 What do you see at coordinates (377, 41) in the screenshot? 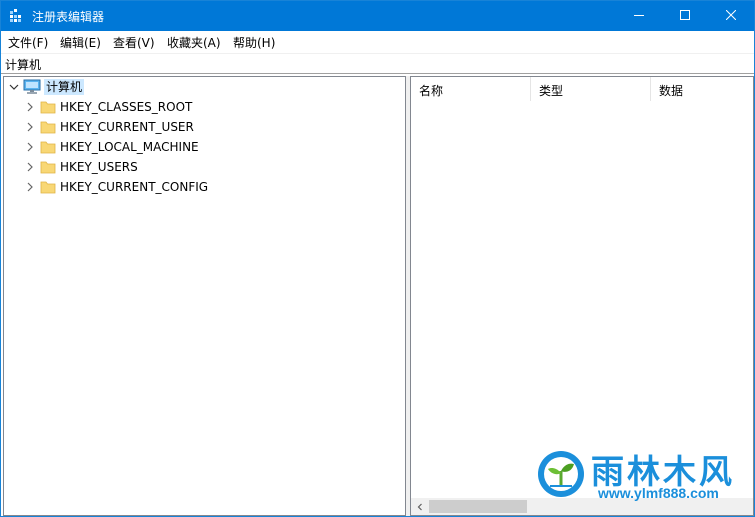
I see `menu-bar: 文件(F) 编辑(E) 查看(V) 收藏夹(A) 帮助(H)` at bounding box center [377, 41].